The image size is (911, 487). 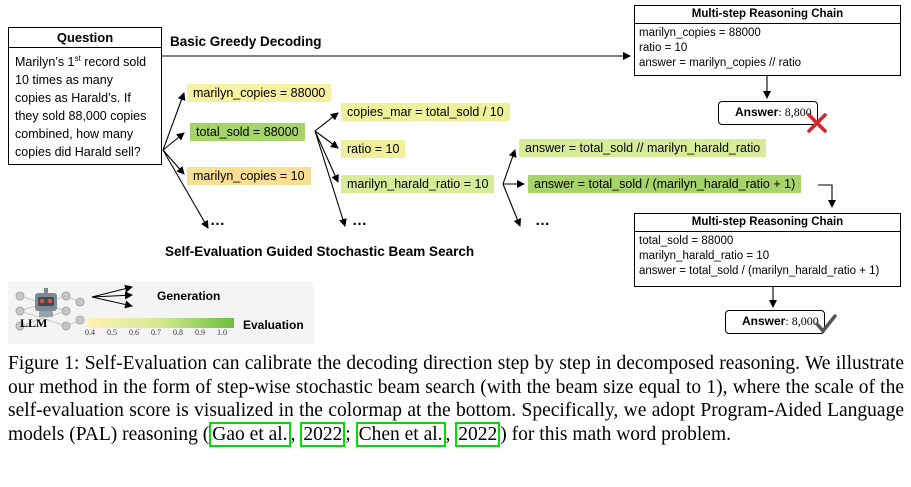 What do you see at coordinates (178, 332) in the screenshot?
I see `tick-4: 0.8` at bounding box center [178, 332].